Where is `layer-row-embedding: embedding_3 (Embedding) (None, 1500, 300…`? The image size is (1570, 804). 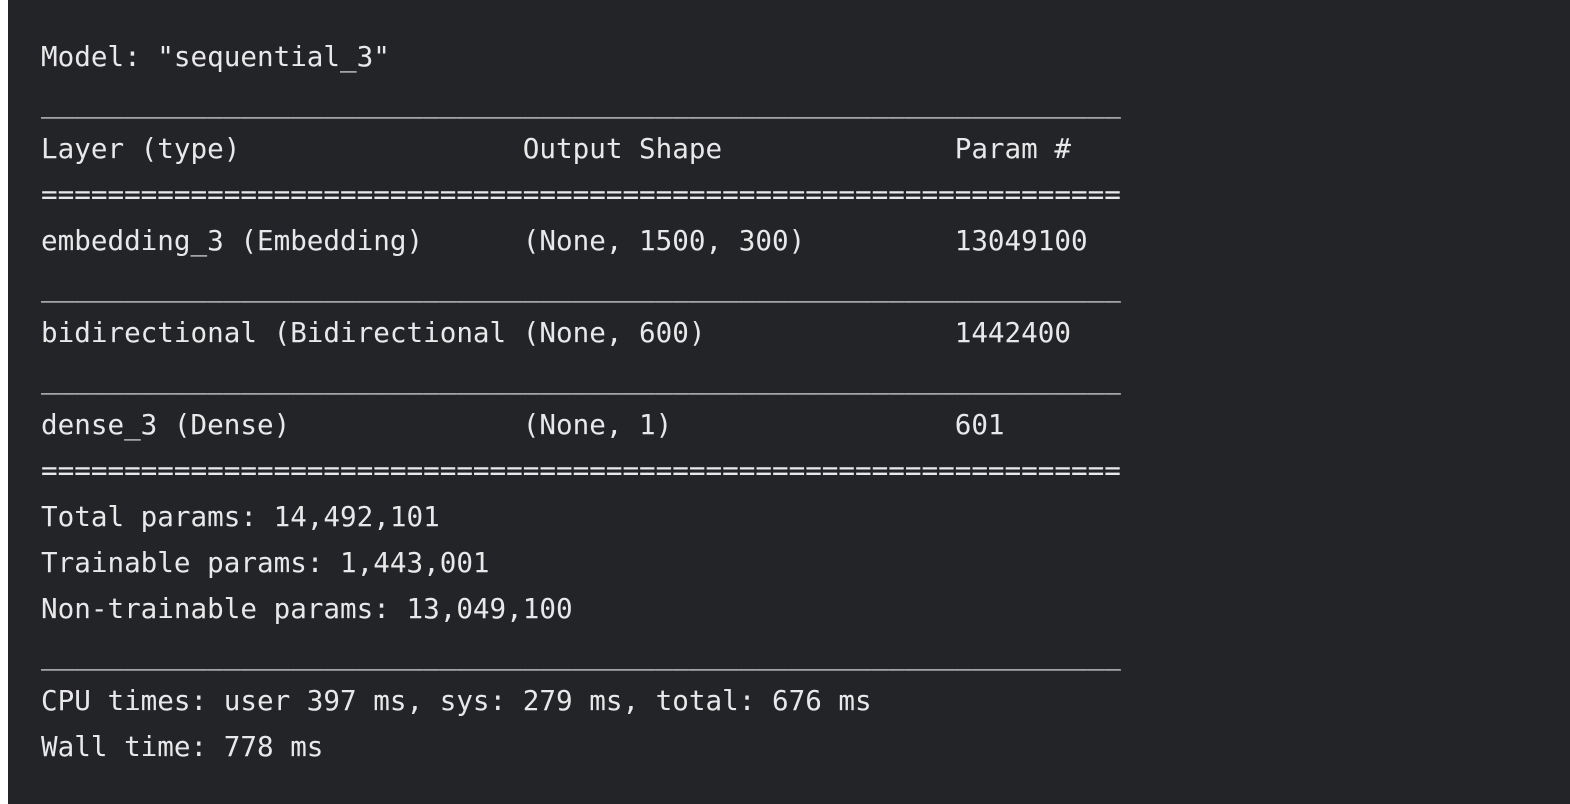
layer-row-embedding: embedding_3 (Embedding) (None, 1500, 300… is located at coordinates (581, 240).